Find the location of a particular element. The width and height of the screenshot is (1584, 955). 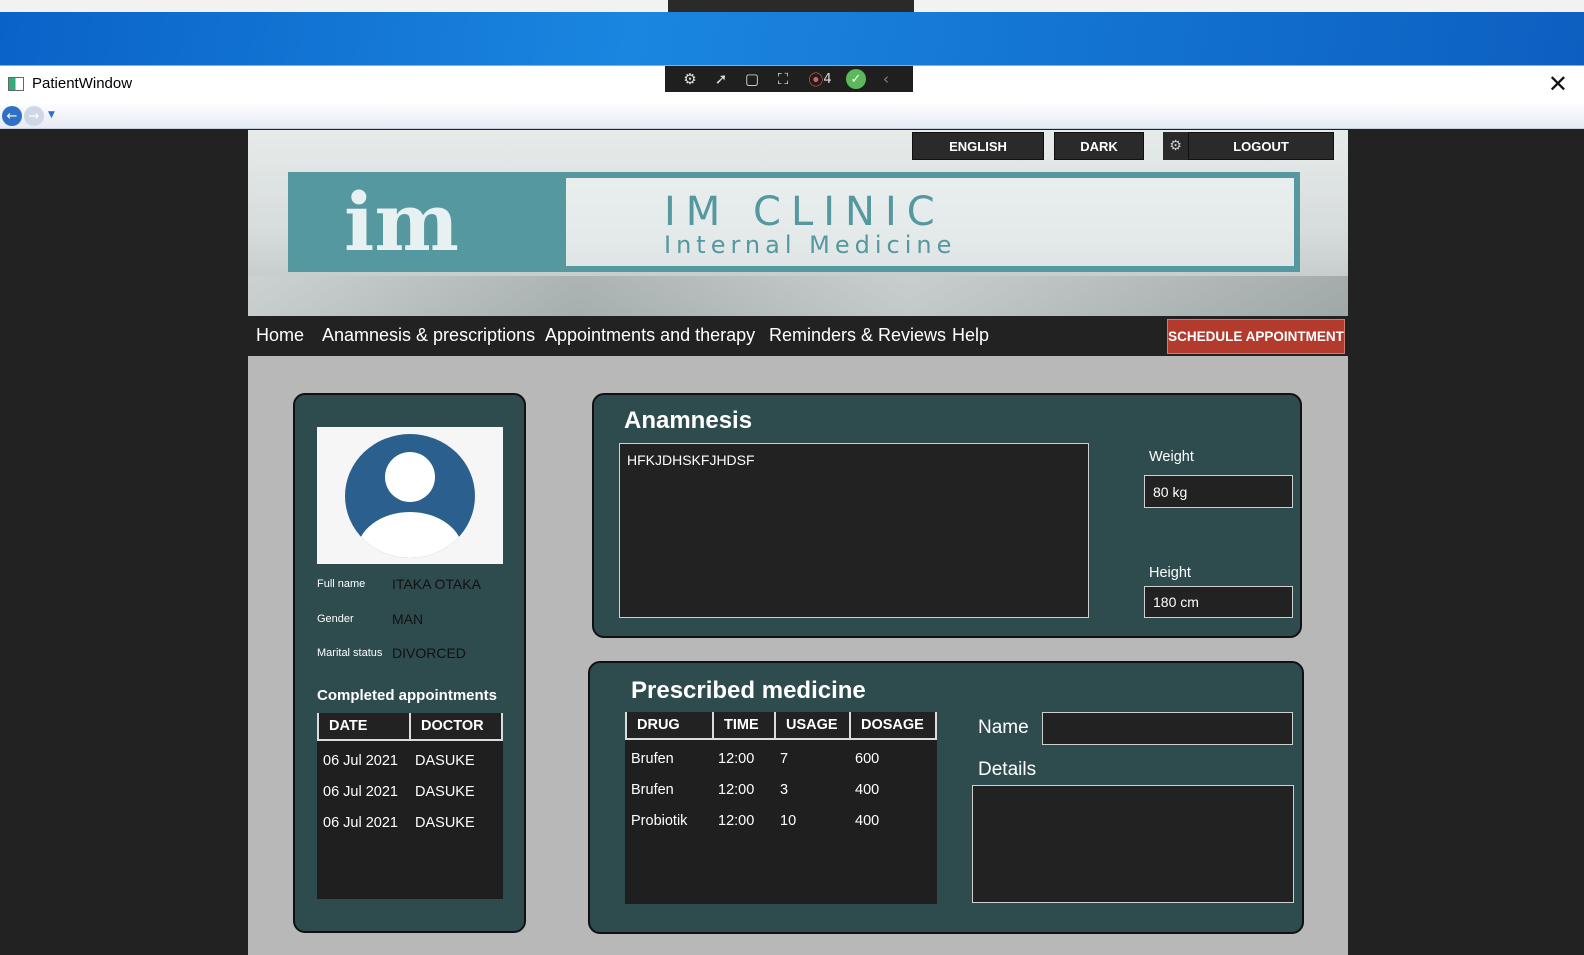

avatar is located at coordinates (410, 495).